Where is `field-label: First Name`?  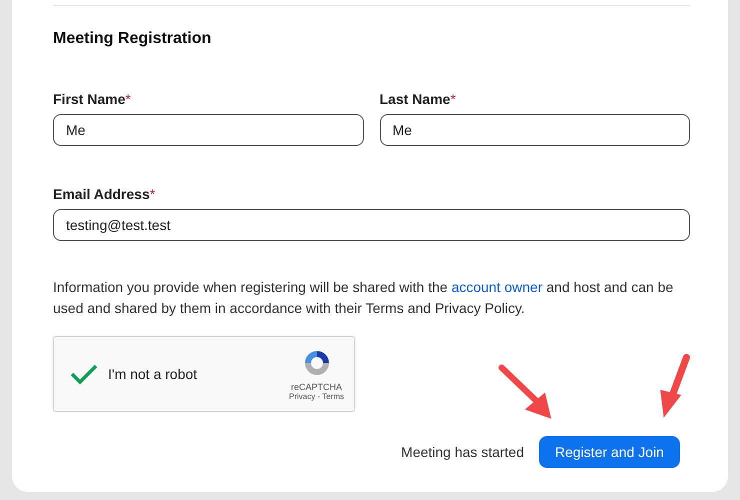 field-label: First Name is located at coordinates (89, 99).